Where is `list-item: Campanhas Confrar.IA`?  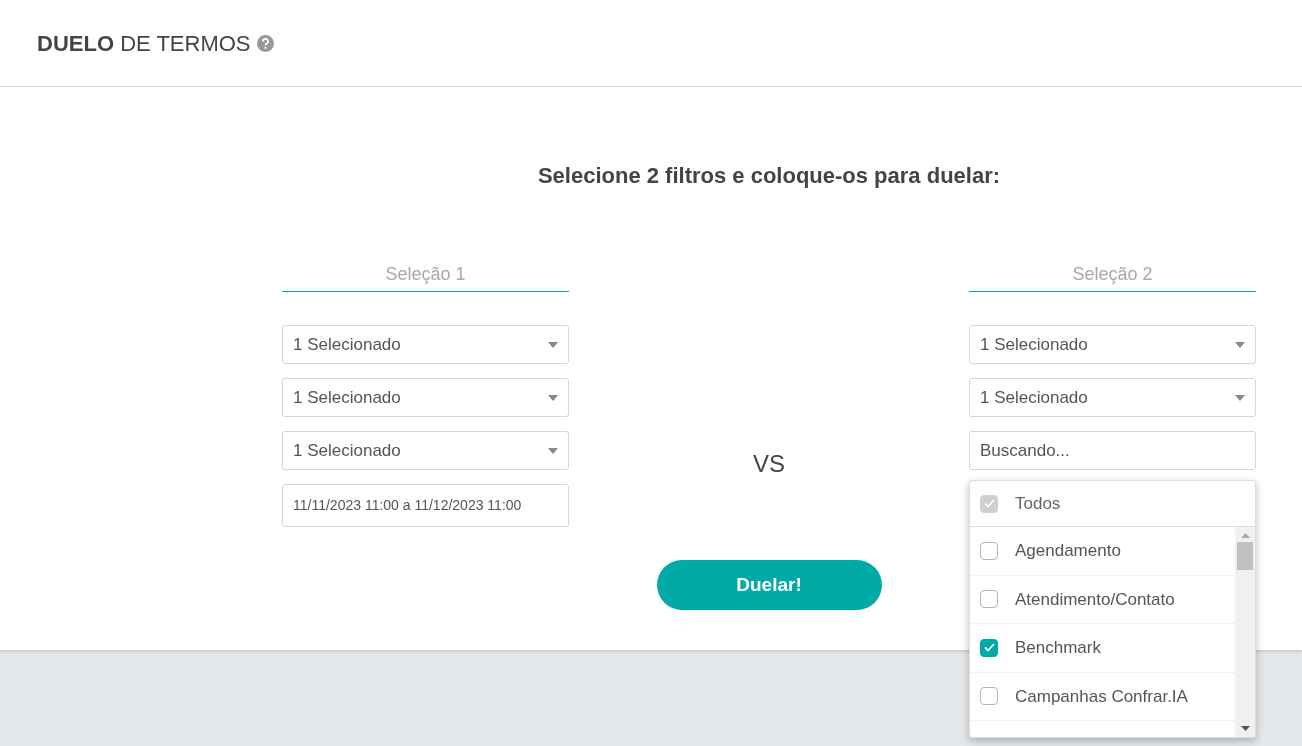
list-item: Campanhas Confrar.IA is located at coordinates (1102, 696).